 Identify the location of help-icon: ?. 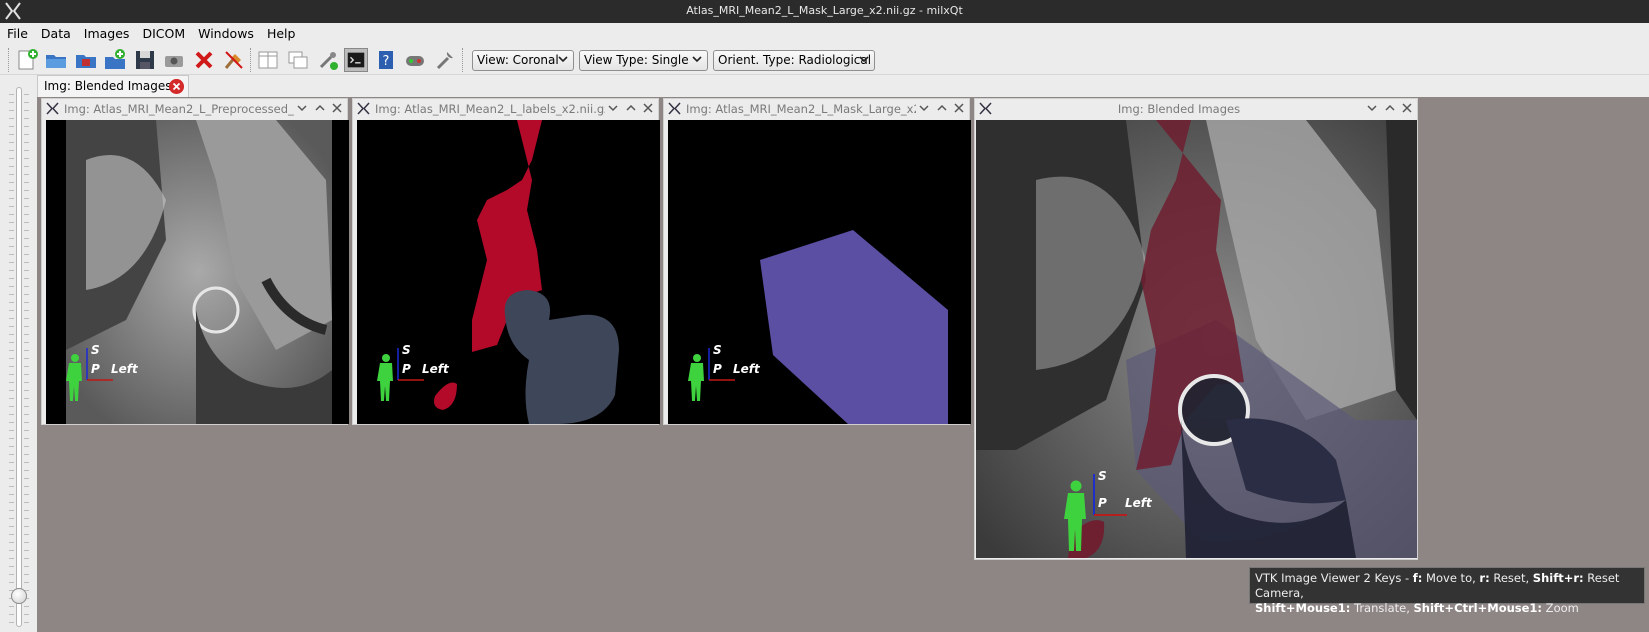
(386, 60).